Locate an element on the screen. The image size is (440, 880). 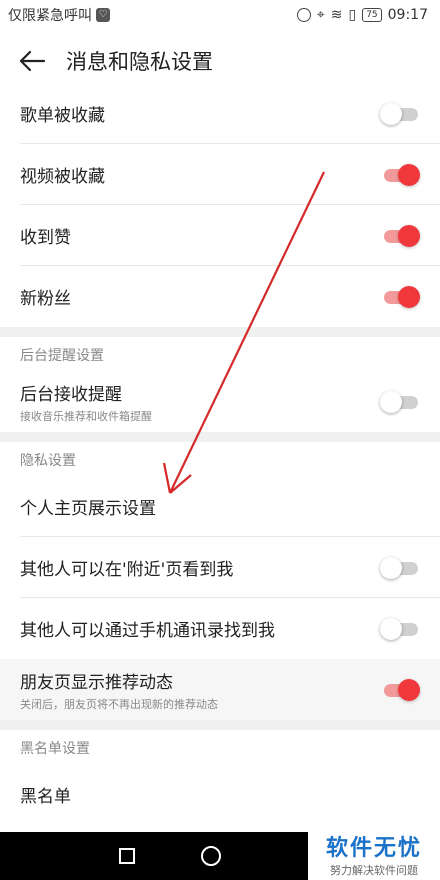
row-label: 视频被收藏 is located at coordinates (62, 177).